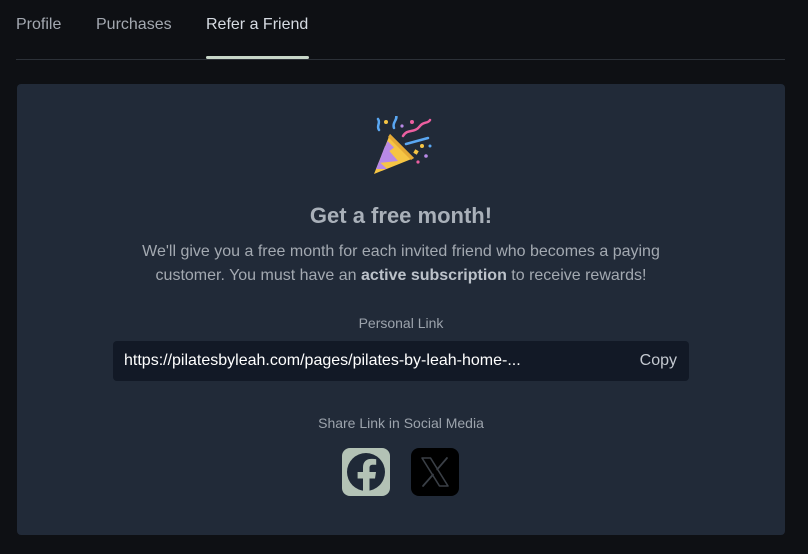  I want to click on tab-profile: Profile, so click(38, 25).